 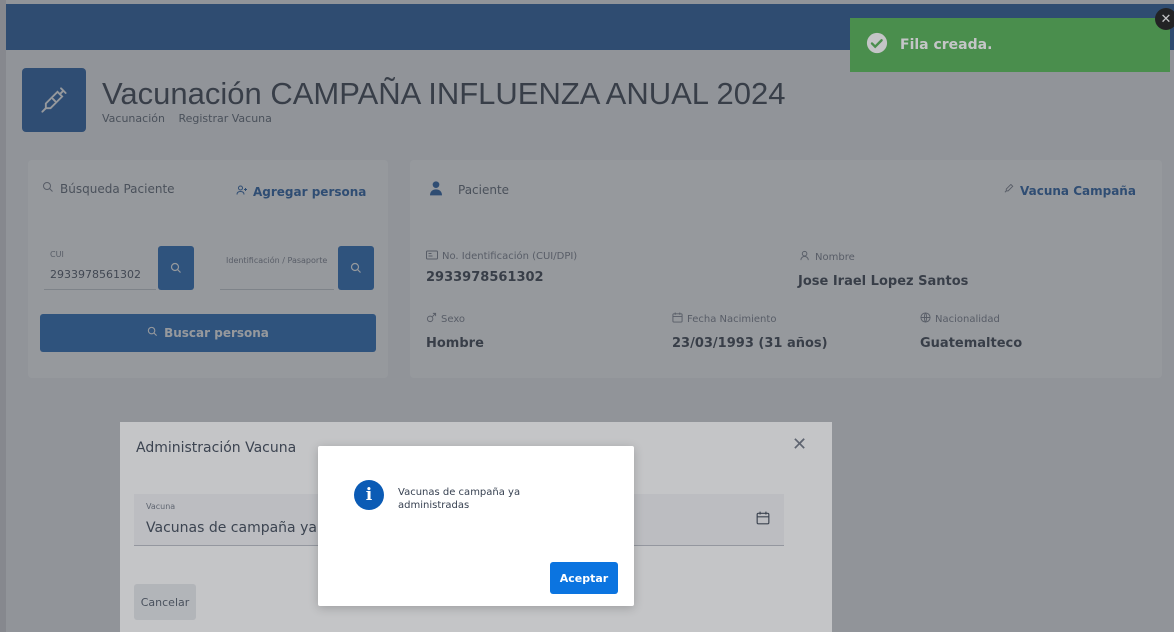 I want to click on dialog-message: Vacunas de campaña ya administradas, so click(x=459, y=499).